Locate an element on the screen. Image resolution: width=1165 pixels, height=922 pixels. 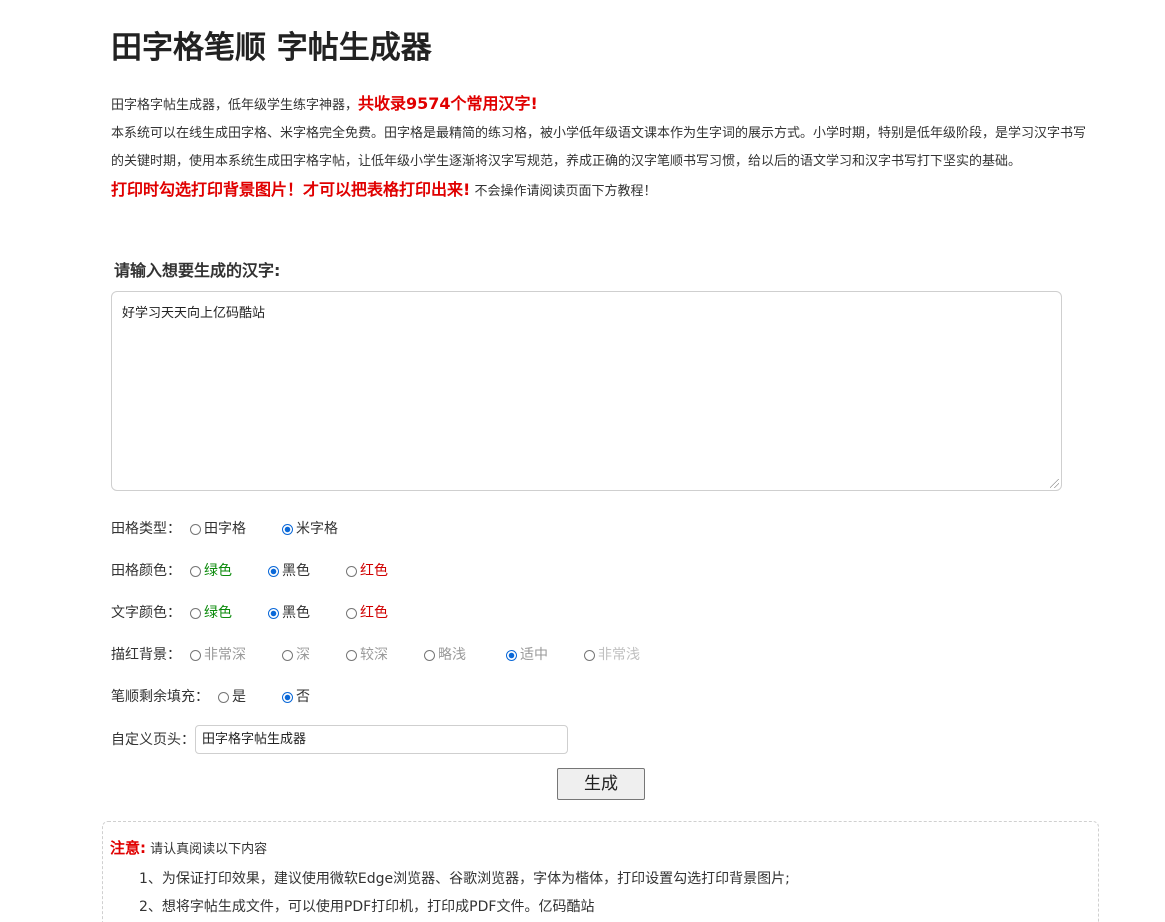
text-color-label: 文字颜色： is located at coordinates (146, 613).